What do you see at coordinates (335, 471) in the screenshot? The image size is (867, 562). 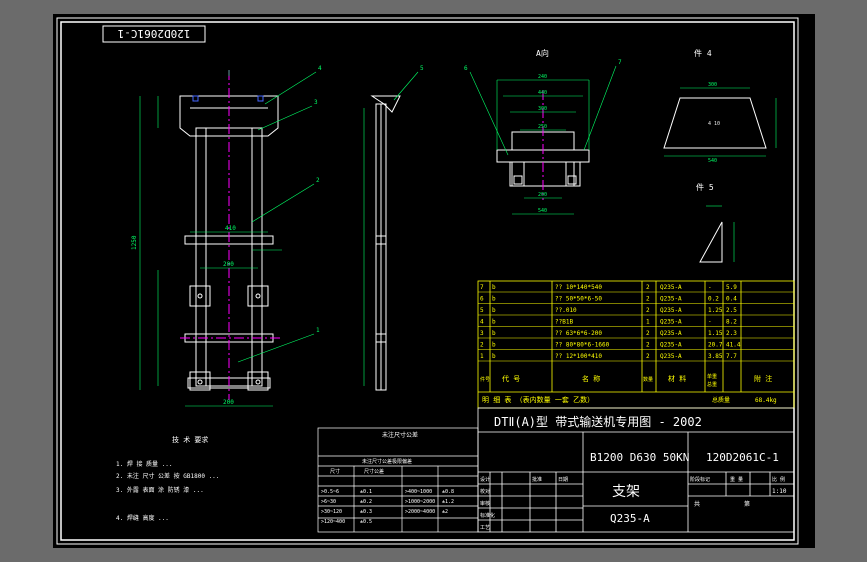 I see `tol-col1: 尺寸` at bounding box center [335, 471].